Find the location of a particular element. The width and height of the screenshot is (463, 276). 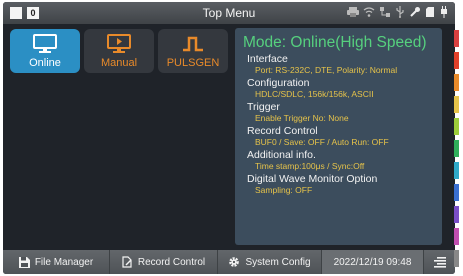

manual-mode-label: Manual is located at coordinates (119, 63).